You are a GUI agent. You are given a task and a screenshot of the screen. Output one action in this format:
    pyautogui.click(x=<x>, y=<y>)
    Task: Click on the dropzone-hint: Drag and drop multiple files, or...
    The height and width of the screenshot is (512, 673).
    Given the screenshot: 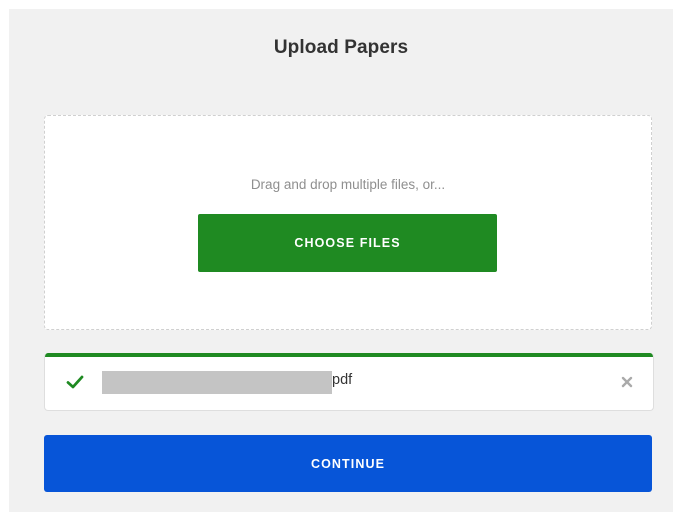 What is the action you would take?
    pyautogui.click(x=348, y=184)
    